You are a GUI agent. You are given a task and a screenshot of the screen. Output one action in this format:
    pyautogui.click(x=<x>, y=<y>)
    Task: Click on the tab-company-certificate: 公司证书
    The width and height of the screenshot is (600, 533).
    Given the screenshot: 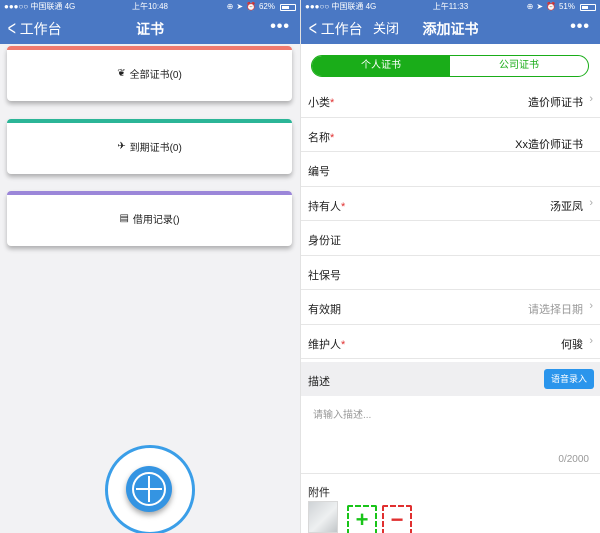 What is the action you would take?
    pyautogui.click(x=519, y=66)
    